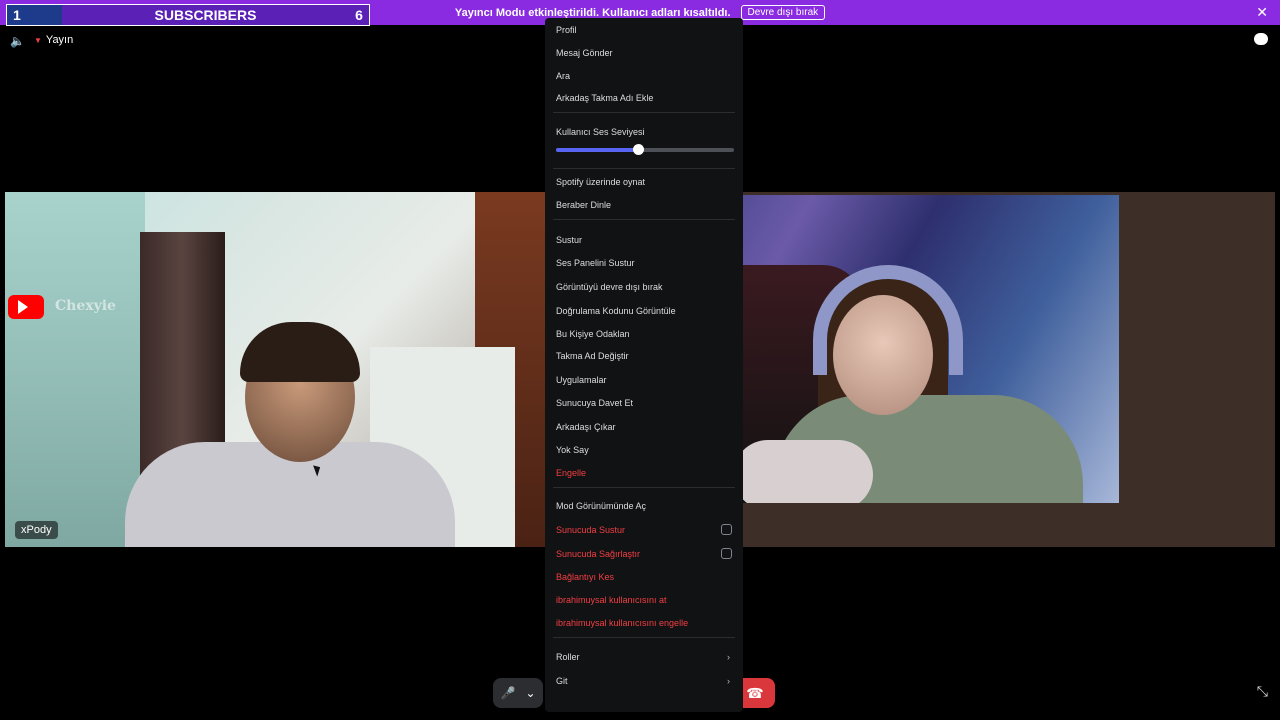  What do you see at coordinates (75, 369) in the screenshot?
I see `background-wall` at bounding box center [75, 369].